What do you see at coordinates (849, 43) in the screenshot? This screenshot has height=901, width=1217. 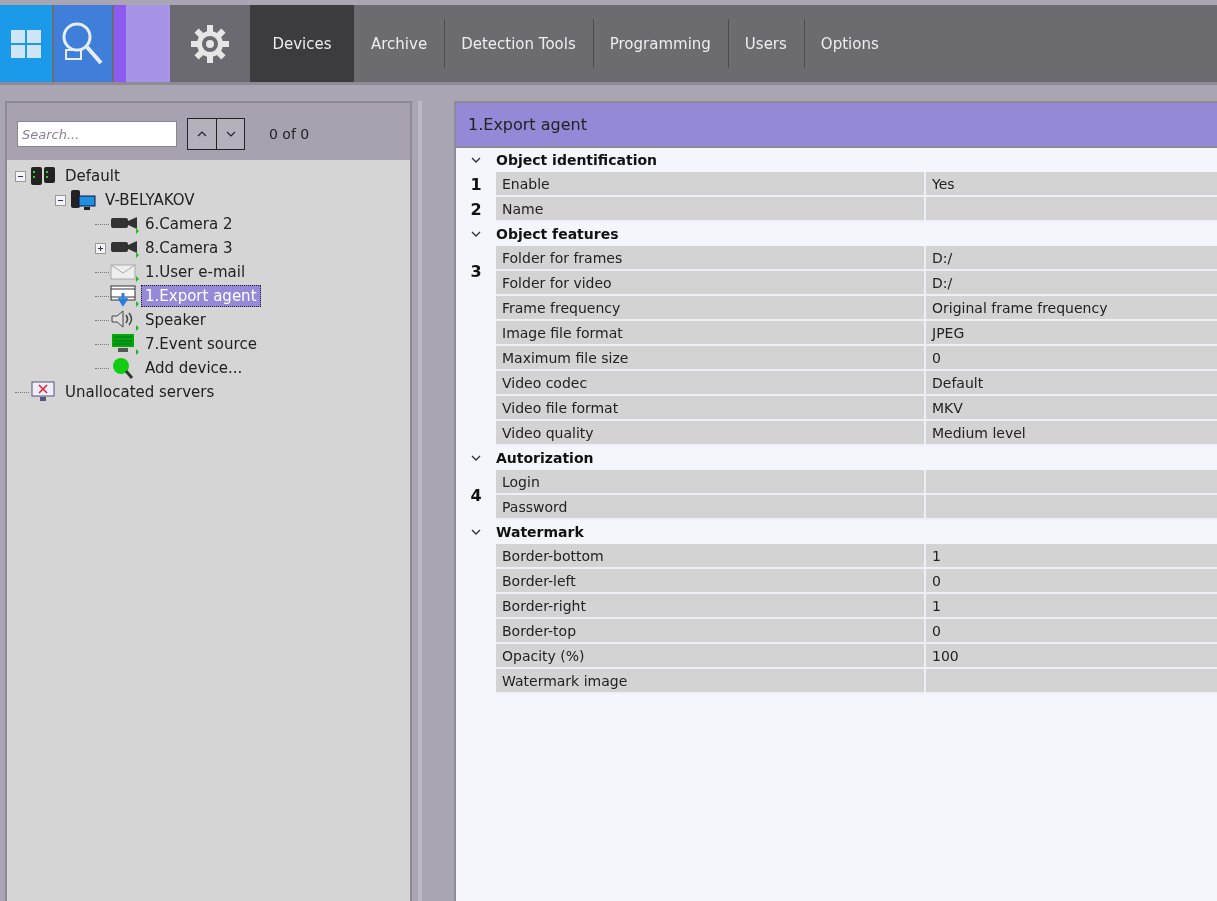 I see `nav-tab: Options` at bounding box center [849, 43].